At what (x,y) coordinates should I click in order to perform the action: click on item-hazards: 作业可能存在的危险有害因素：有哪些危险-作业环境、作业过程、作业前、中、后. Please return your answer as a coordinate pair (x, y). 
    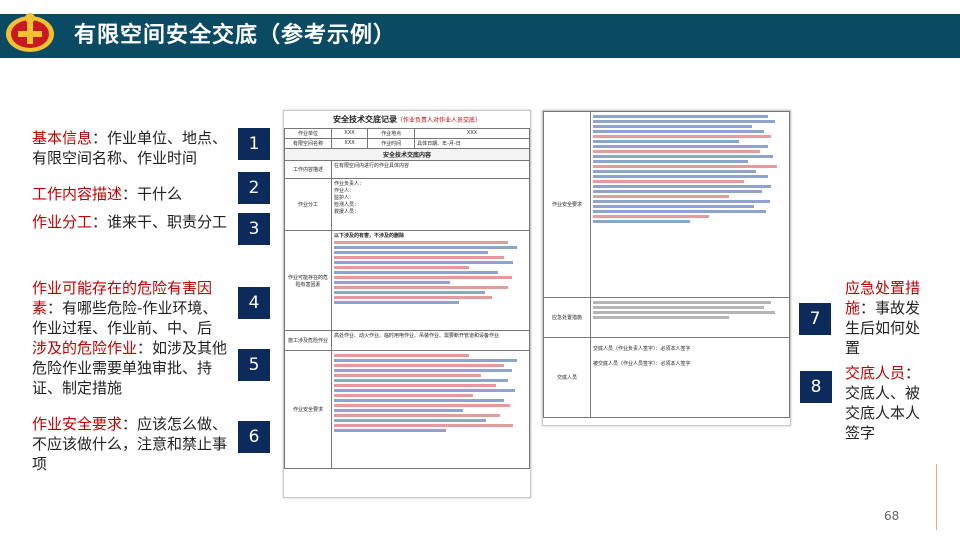
    Looking at the image, I should click on (132, 308).